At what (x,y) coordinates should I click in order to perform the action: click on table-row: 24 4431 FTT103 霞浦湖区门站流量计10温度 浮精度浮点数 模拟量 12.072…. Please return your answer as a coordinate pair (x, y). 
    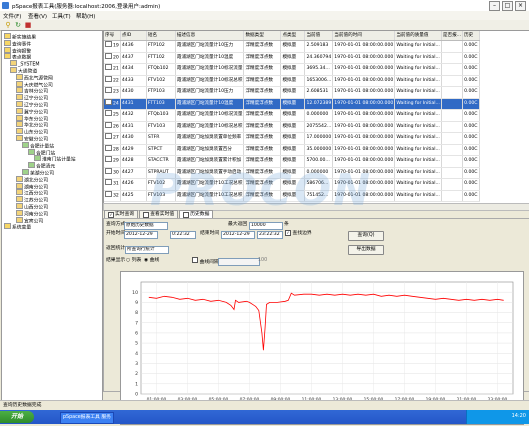
    Looking at the image, I should click on (292, 104).